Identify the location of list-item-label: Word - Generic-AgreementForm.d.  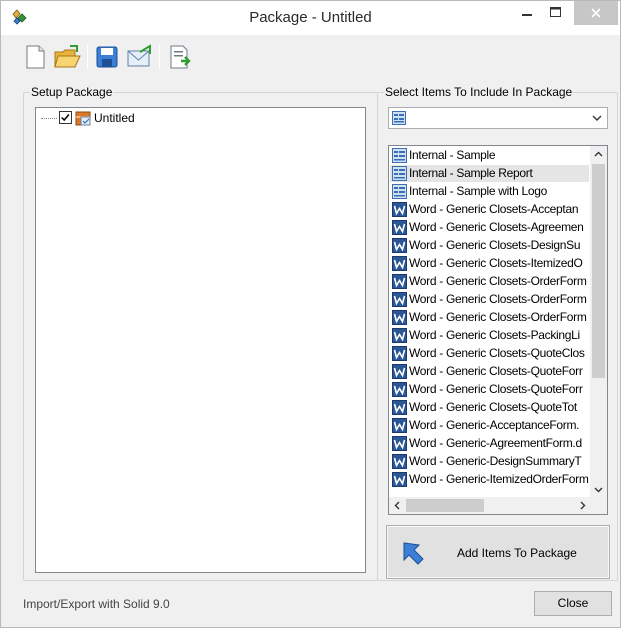
(495, 443).